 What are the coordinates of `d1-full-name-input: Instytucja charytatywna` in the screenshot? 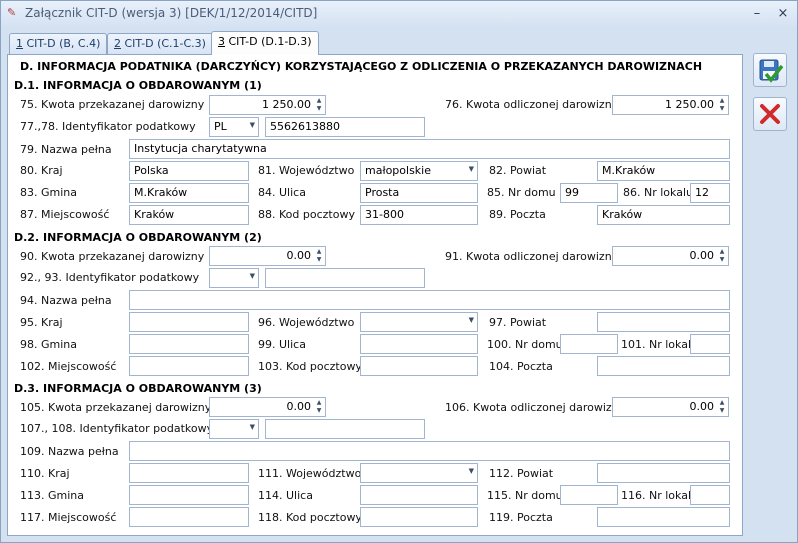 It's located at (429, 149).